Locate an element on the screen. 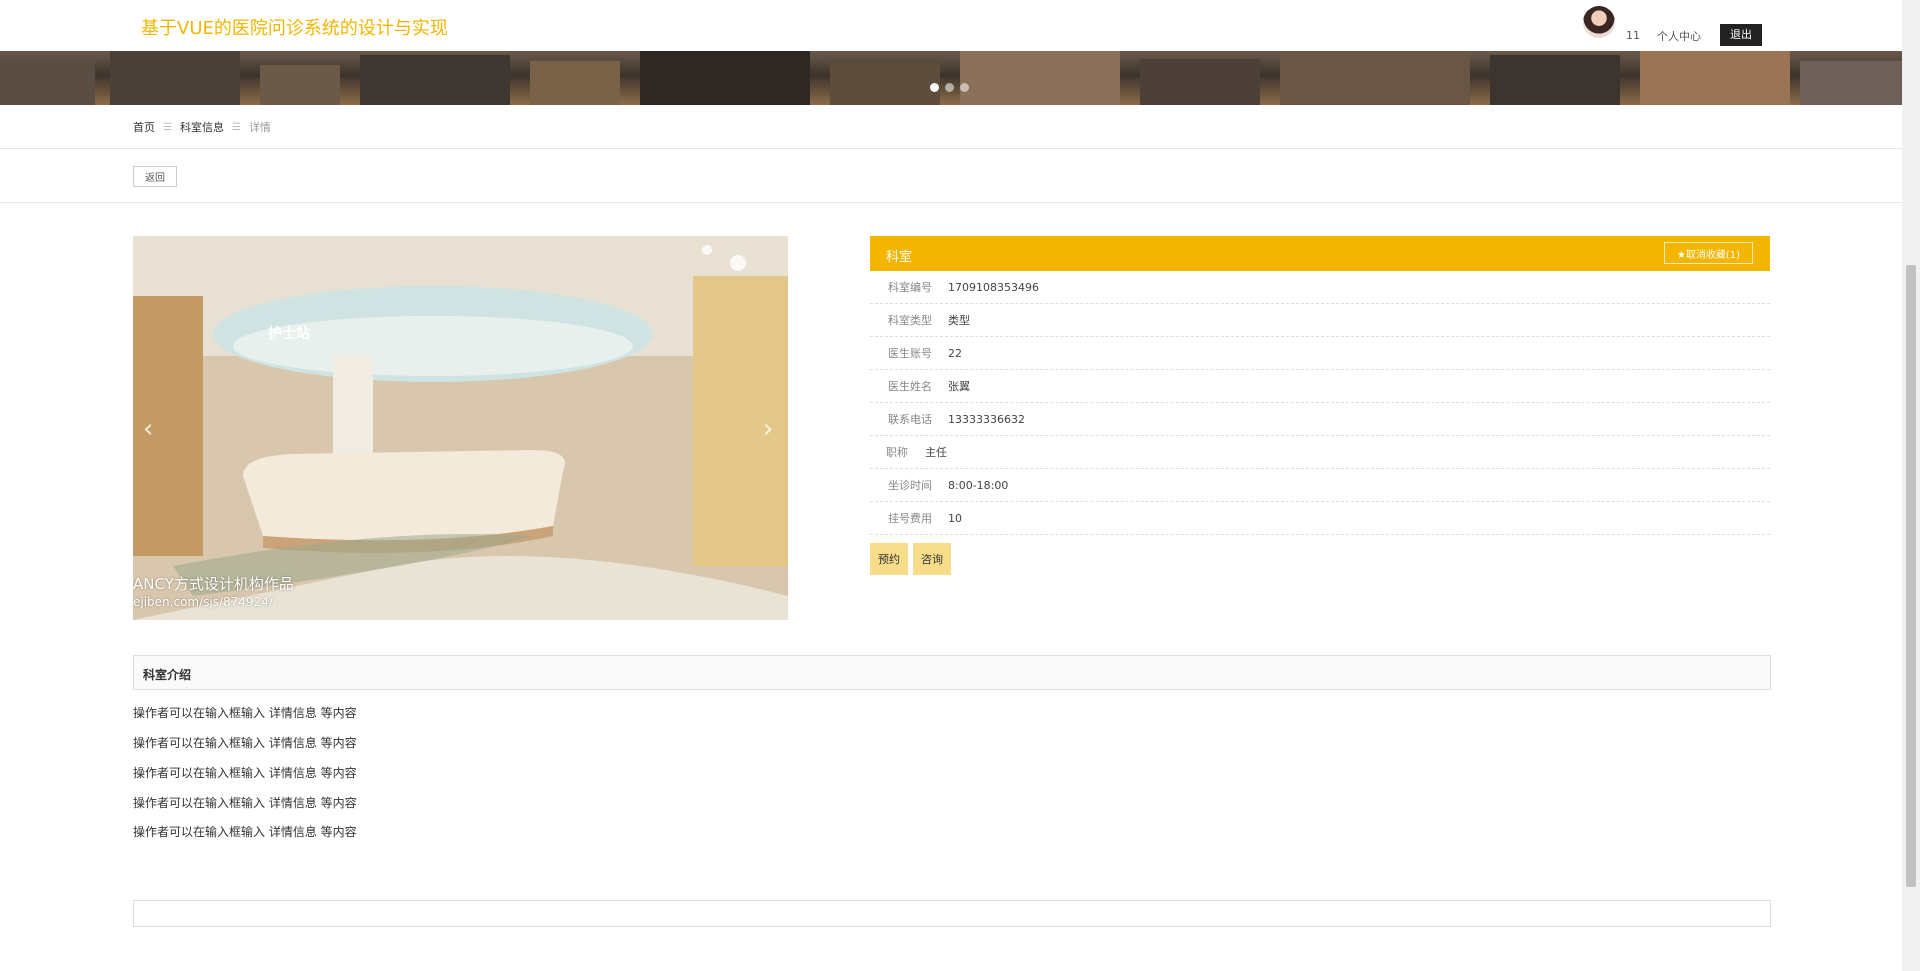 This screenshot has height=971, width=1920. detail-title: 科室 is located at coordinates (899, 257).